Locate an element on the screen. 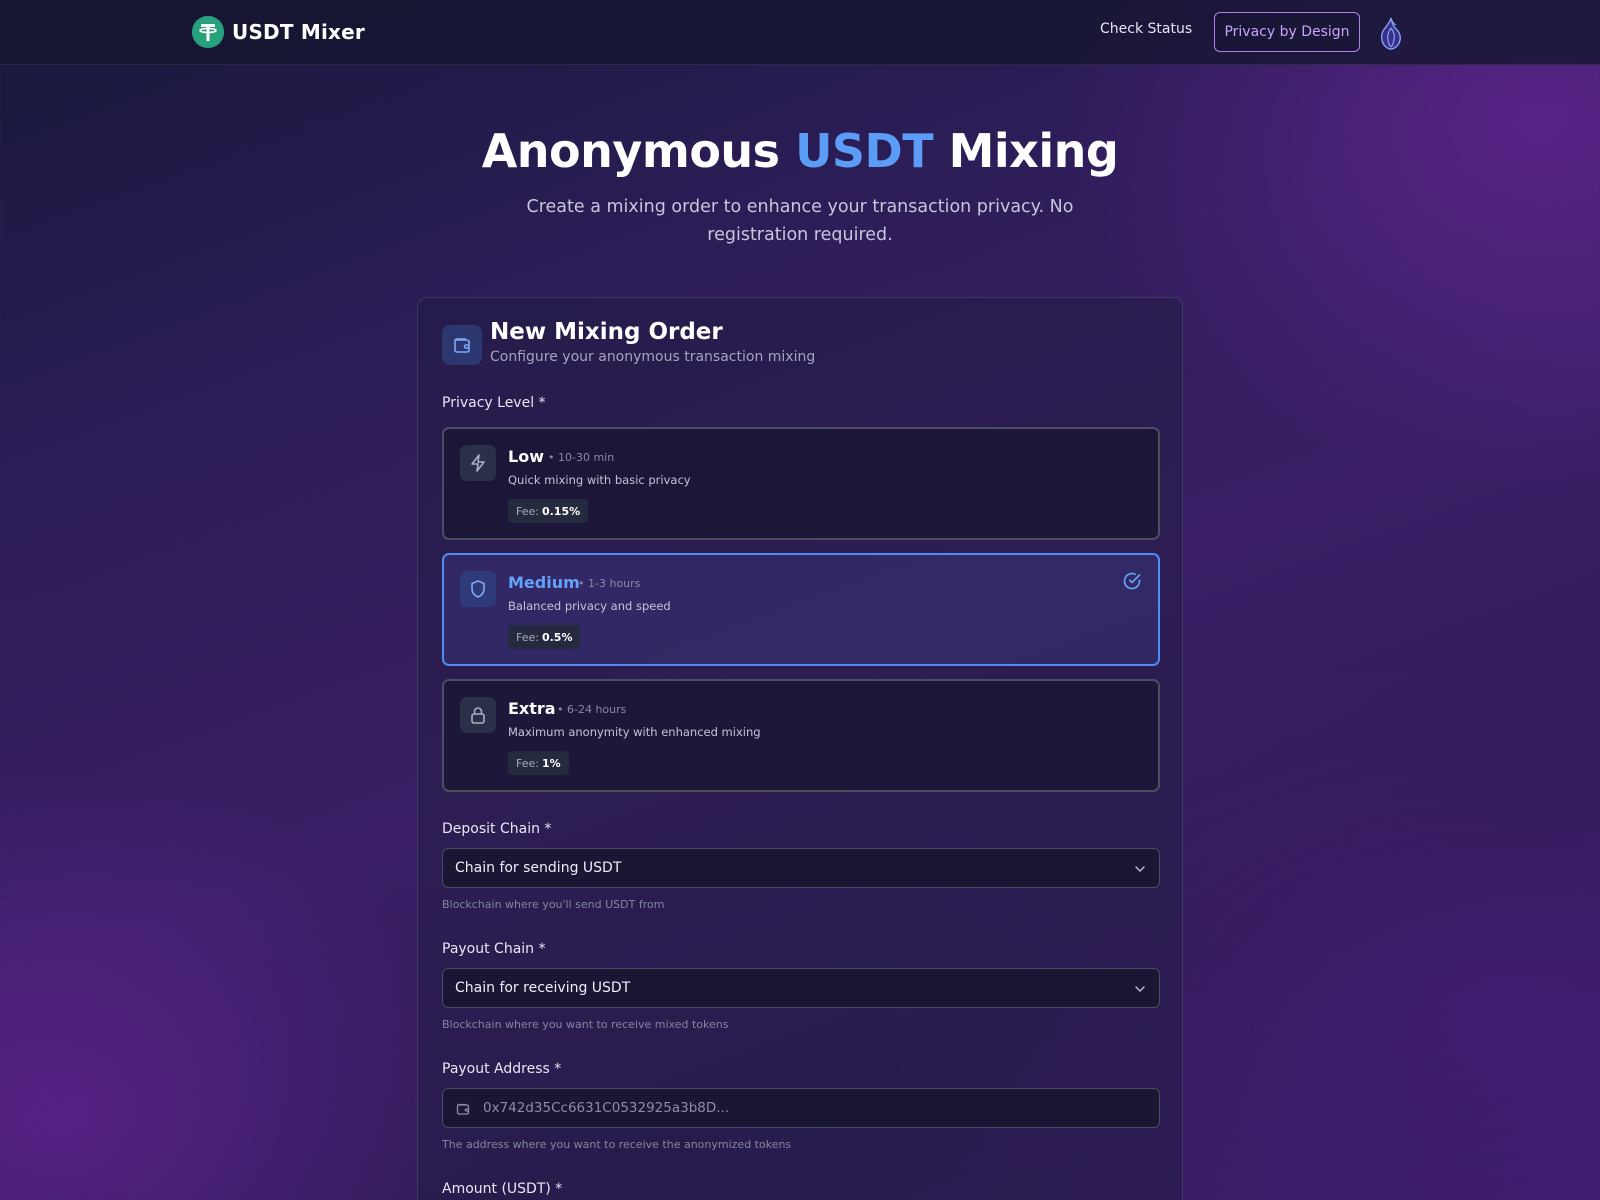  hero-title: Anonymous USDT Mixing is located at coordinates (800, 151).